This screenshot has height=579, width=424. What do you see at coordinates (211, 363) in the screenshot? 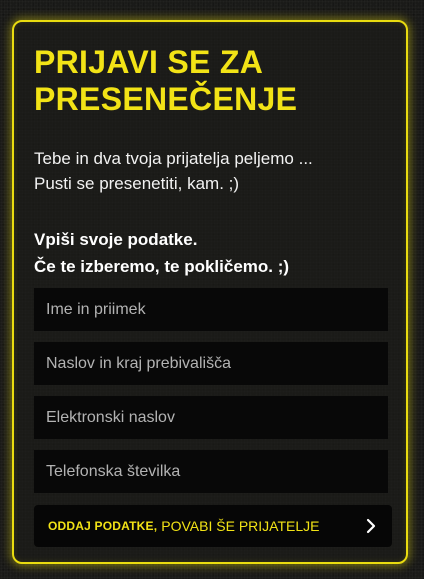
I see `address-field` at bounding box center [211, 363].